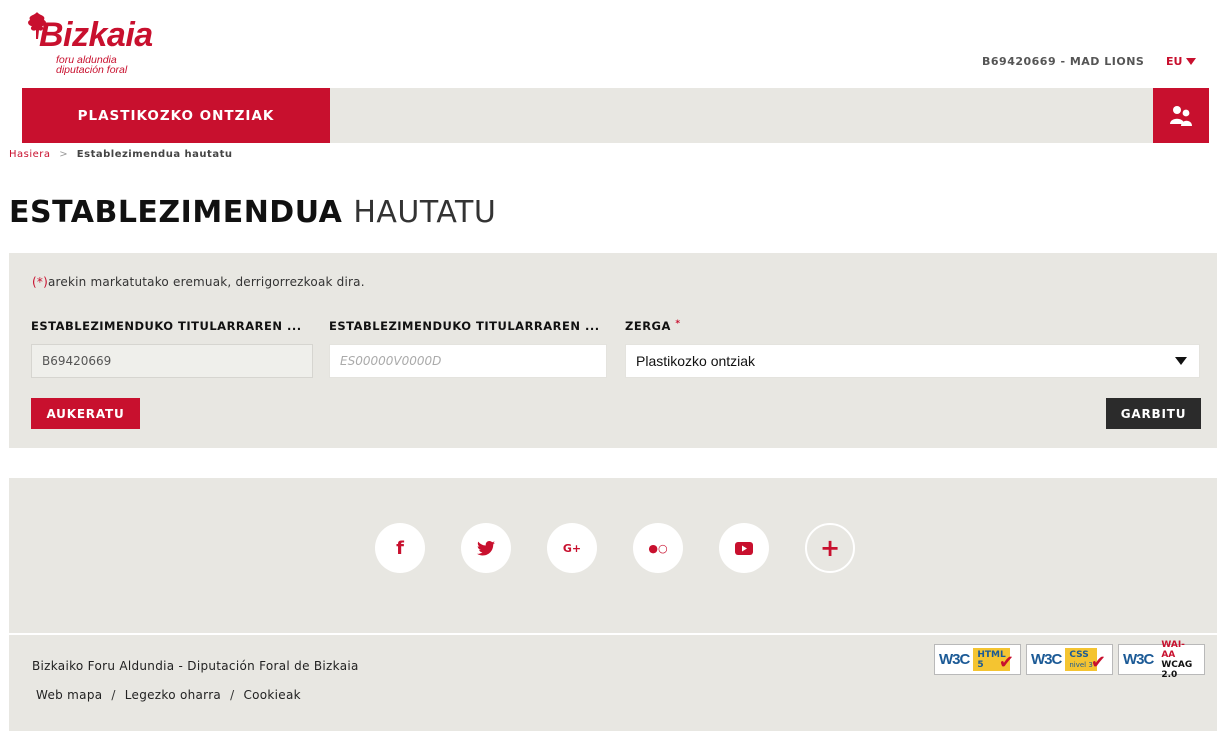 This screenshot has width=1217, height=731. What do you see at coordinates (85, 413) in the screenshot?
I see `select-button: AUKERATU` at bounding box center [85, 413].